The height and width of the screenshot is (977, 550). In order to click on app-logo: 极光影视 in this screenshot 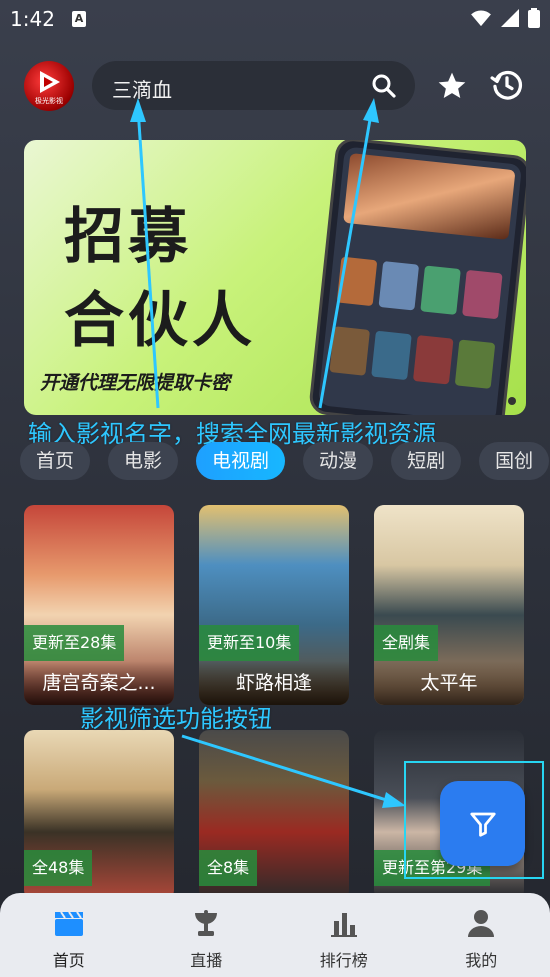, I will do `click(49, 86)`.